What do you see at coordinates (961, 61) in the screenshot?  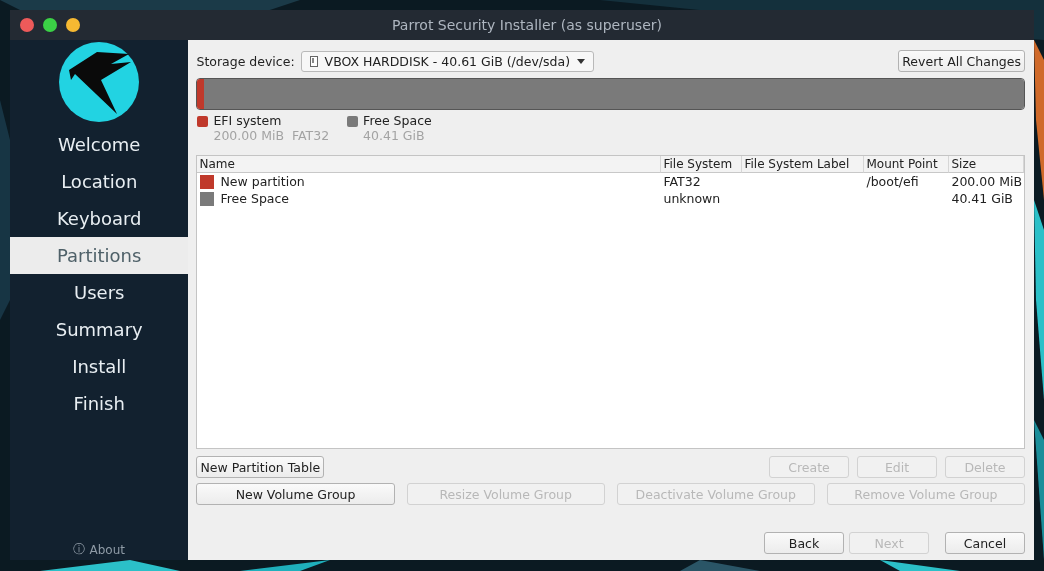 I see `revert-button: Revert All Changes` at bounding box center [961, 61].